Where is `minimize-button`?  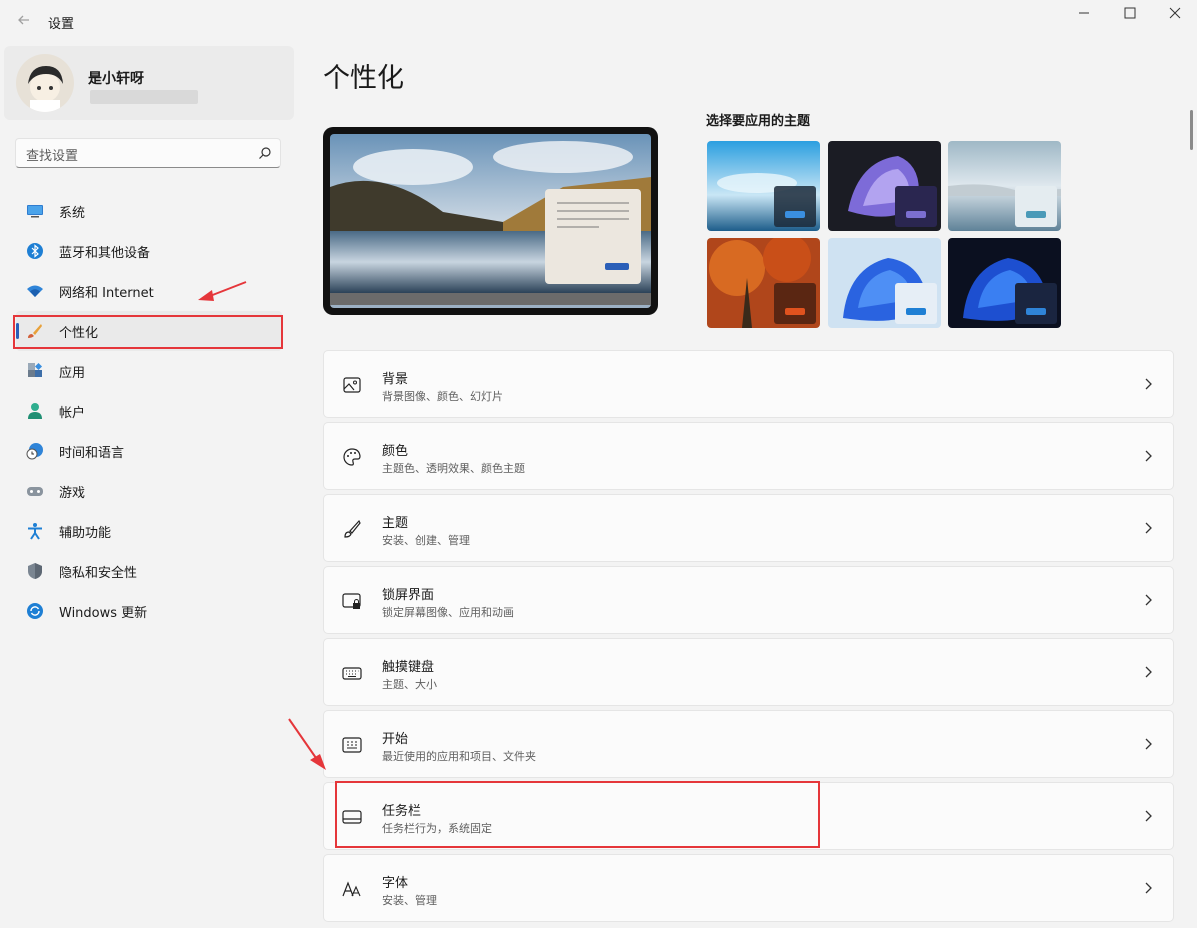
minimize-button is located at coordinates (1084, 14).